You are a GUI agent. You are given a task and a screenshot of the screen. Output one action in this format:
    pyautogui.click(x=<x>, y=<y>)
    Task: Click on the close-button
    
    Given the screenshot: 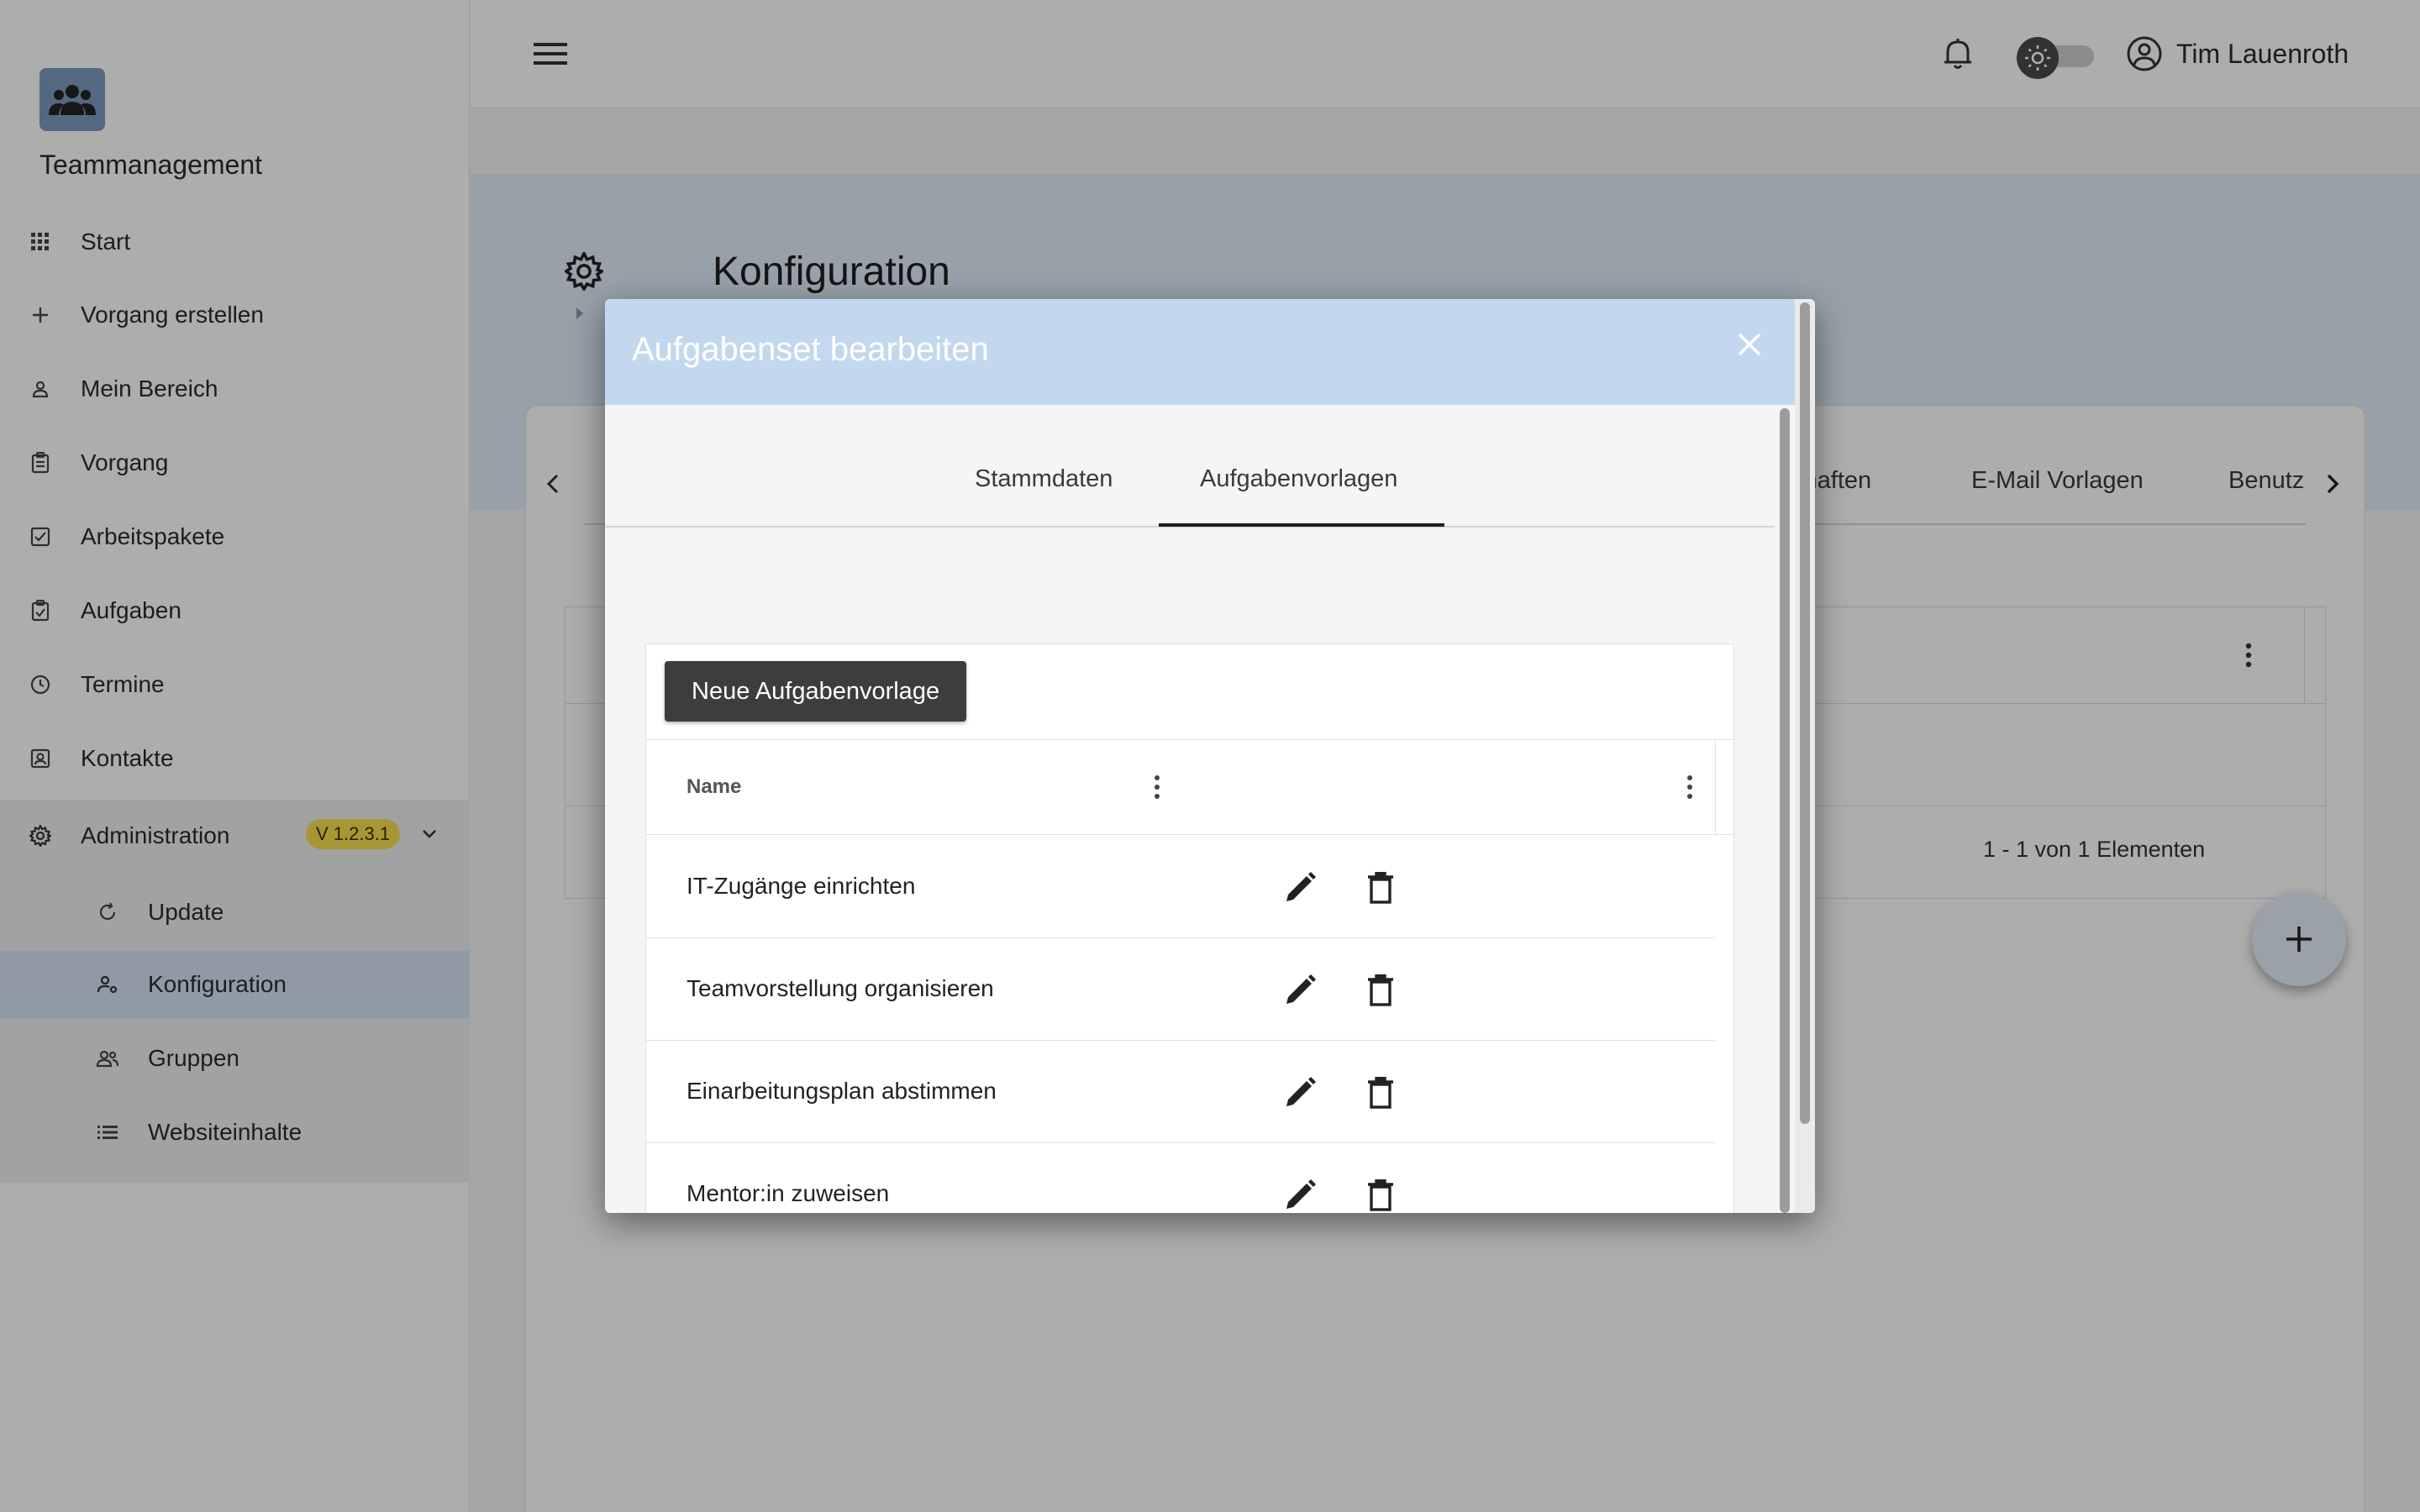 What is the action you would take?
    pyautogui.click(x=1749, y=344)
    